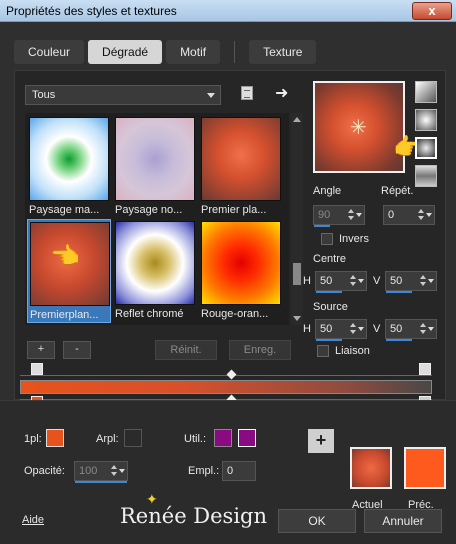 This screenshot has height=544, width=456. Describe the element at coordinates (371, 468) in the screenshot. I see `current-swatch` at that location.